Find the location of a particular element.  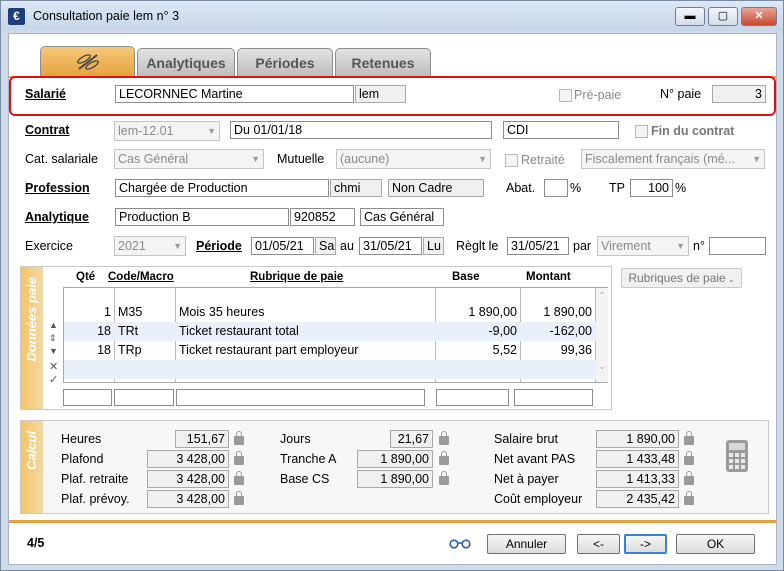

cell-montant: 99,36 is located at coordinates (576, 350).